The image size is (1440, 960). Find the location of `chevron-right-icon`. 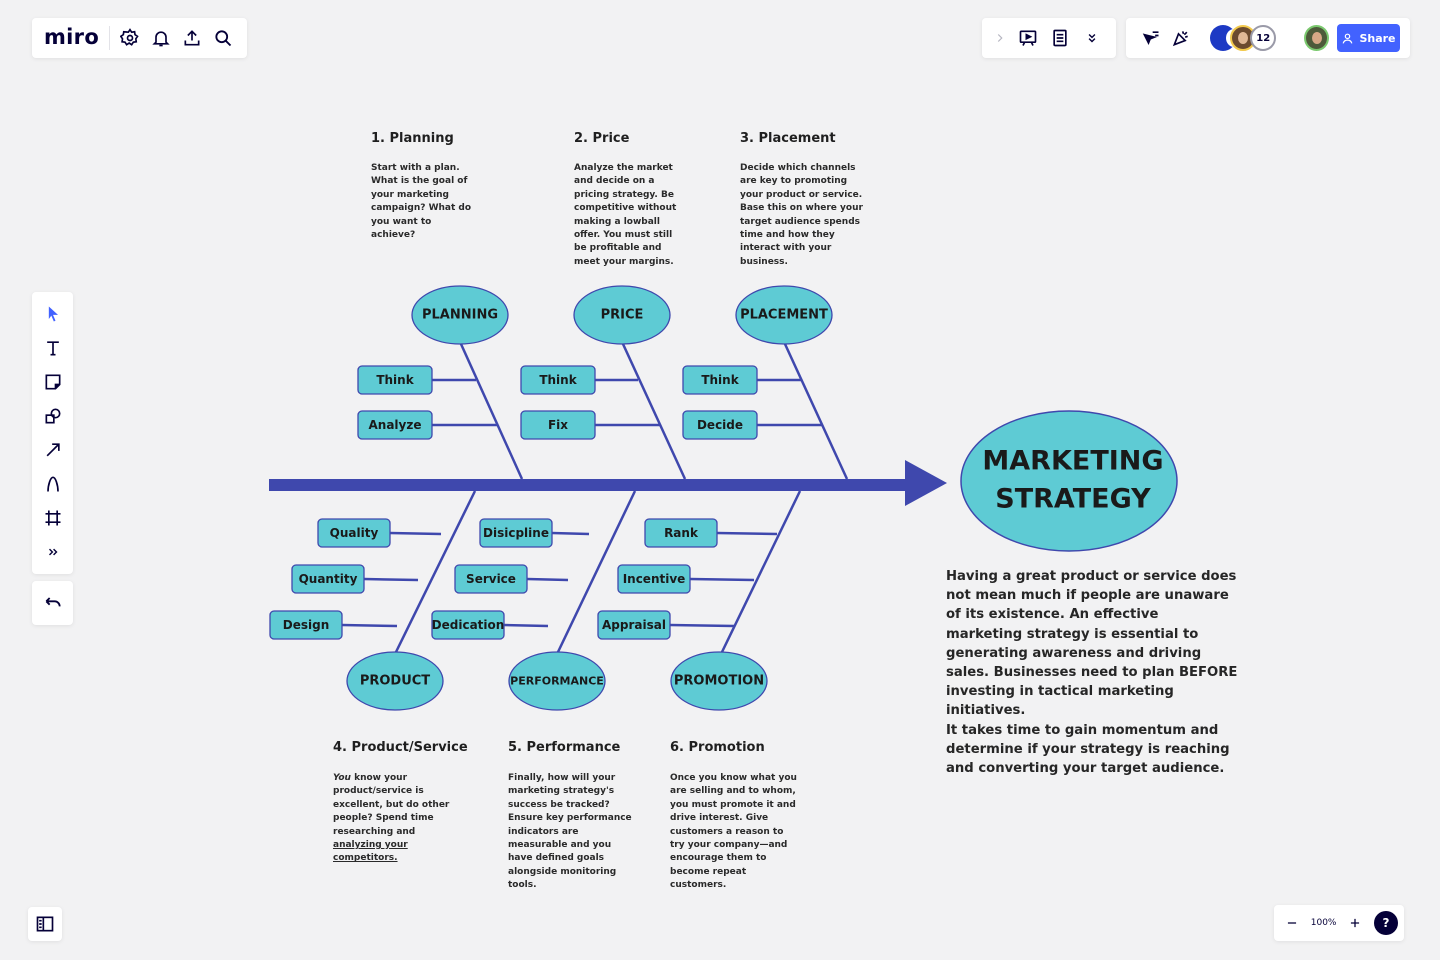

chevron-right-icon is located at coordinates (1000, 38).